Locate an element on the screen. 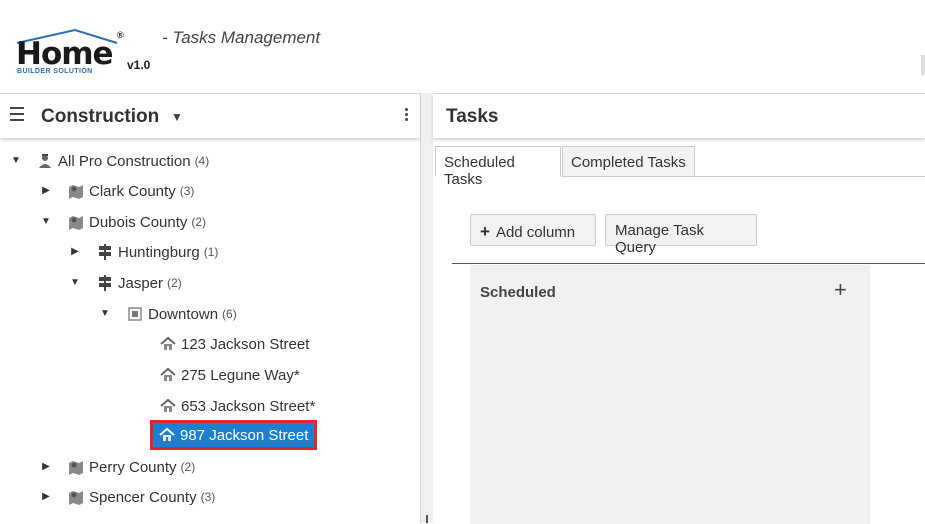  tab-label: Scheduled Tasks is located at coordinates (479, 171).